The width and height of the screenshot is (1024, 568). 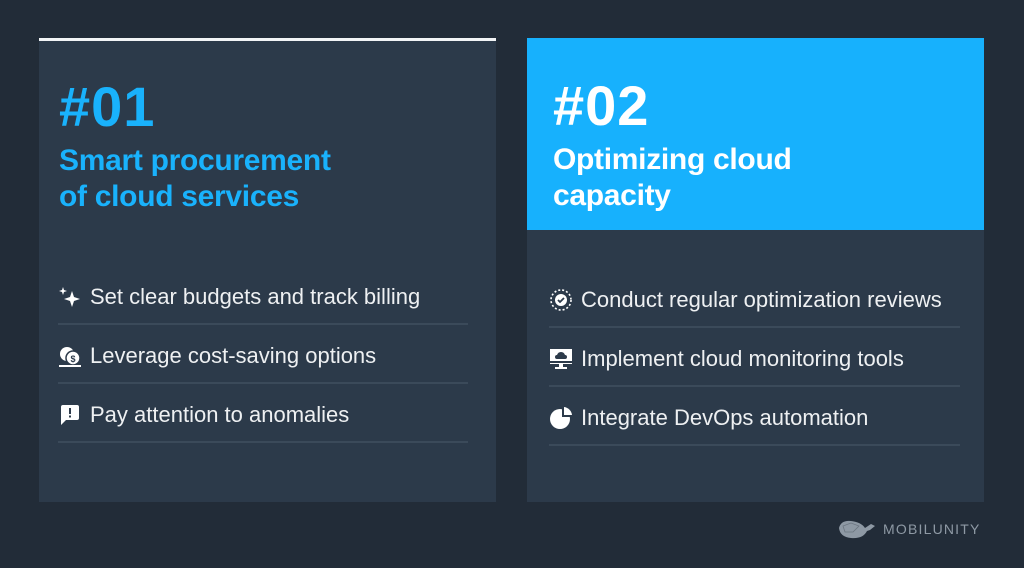 I want to click on list-item-label: Leverage cost-saving options, so click(x=233, y=355).